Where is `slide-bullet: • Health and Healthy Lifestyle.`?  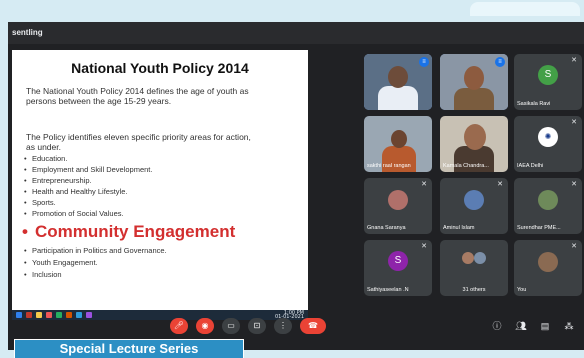 slide-bullet: • Health and Healthy Lifestyle. is located at coordinates (76, 191).